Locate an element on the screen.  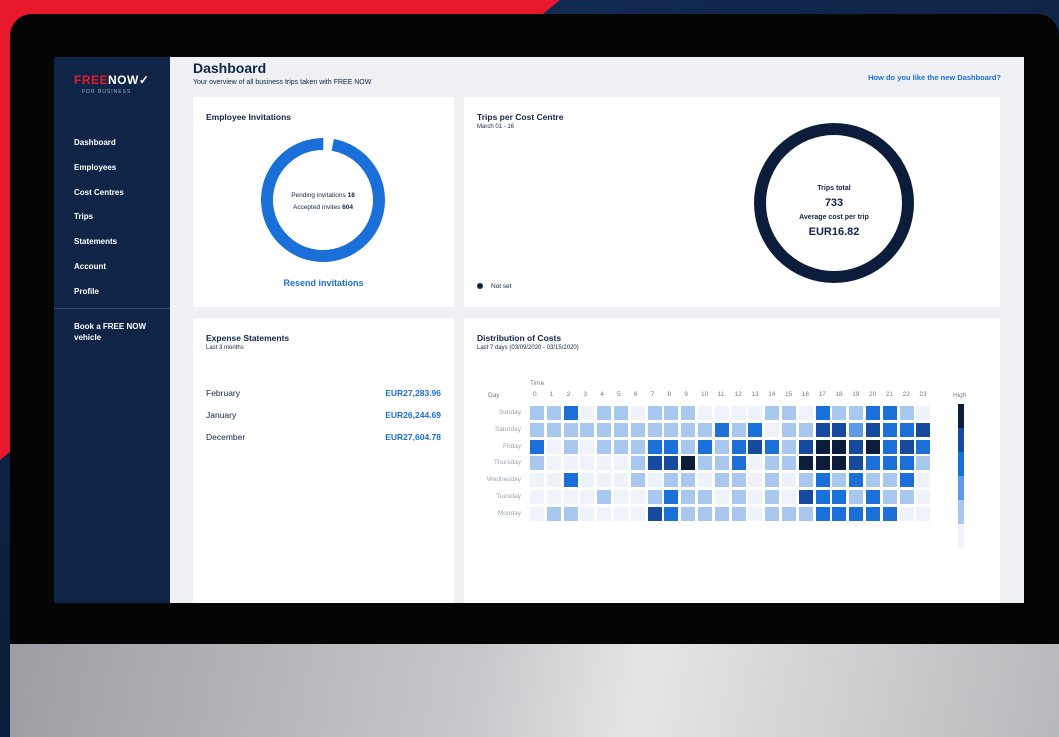
sidebar-item-employees: Employees is located at coordinates (99, 174).